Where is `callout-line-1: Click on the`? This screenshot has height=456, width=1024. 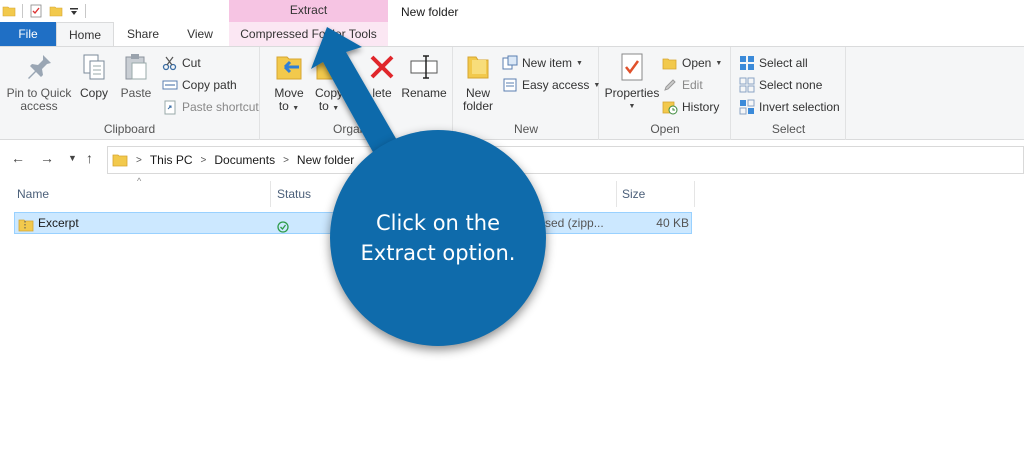 callout-line-1: Click on the is located at coordinates (437, 223).